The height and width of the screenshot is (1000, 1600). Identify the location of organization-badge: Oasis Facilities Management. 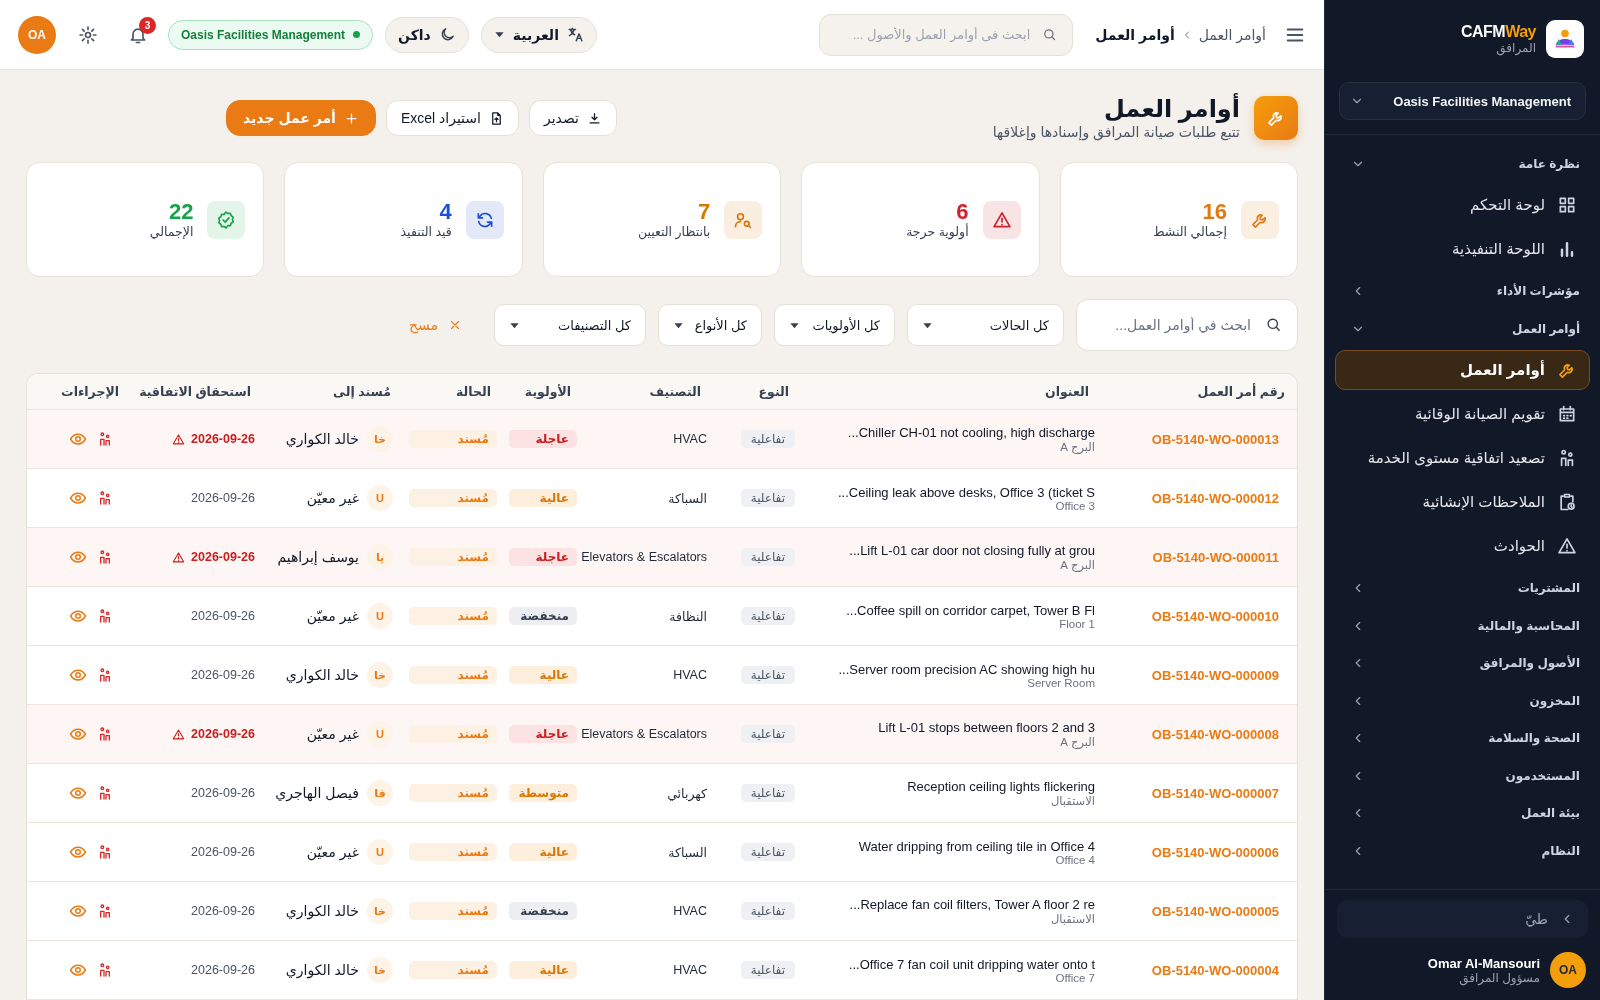
(271, 34).